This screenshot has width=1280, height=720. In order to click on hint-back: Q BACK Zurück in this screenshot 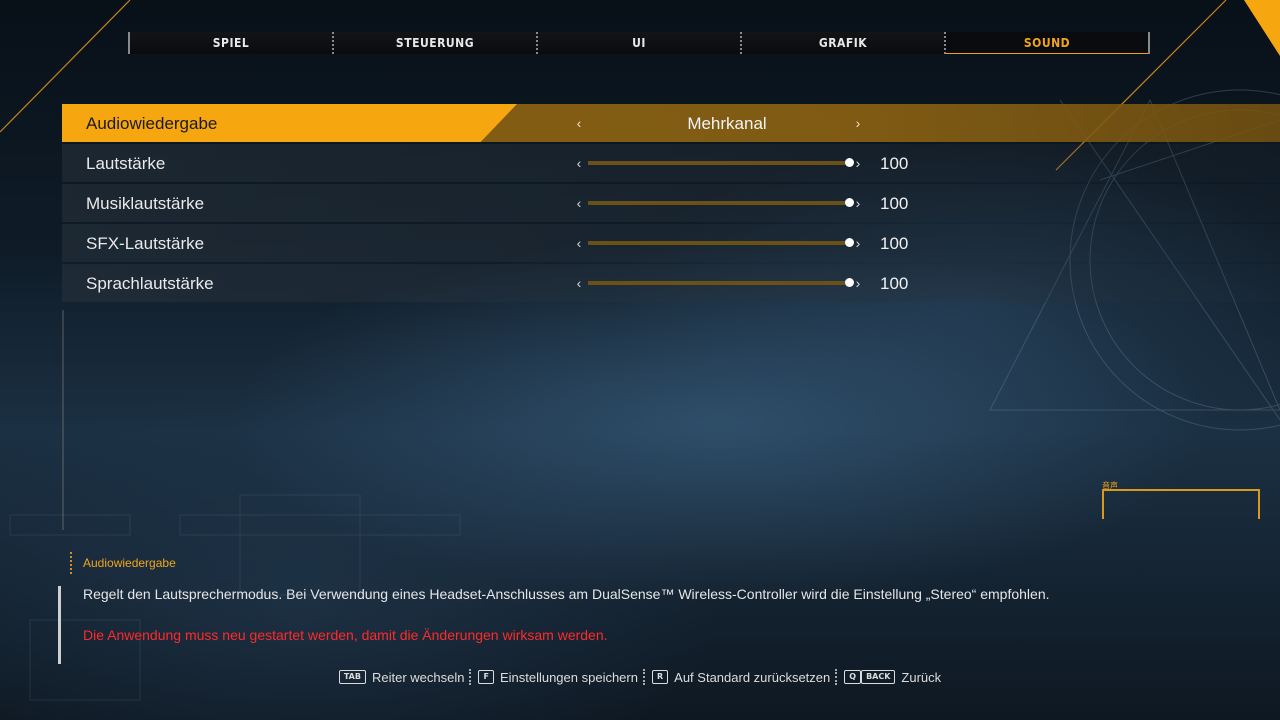, I will do `click(892, 677)`.